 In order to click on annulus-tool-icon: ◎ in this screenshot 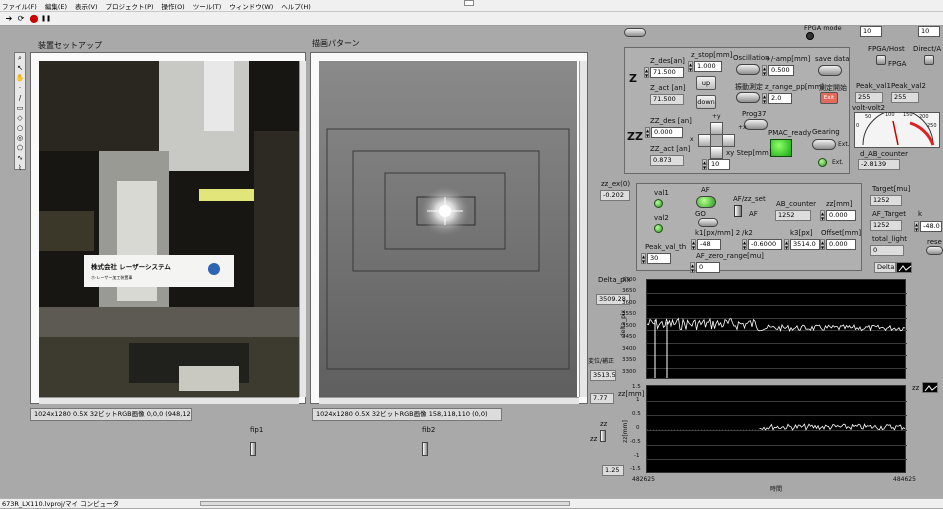, I will do `click(20, 138)`.